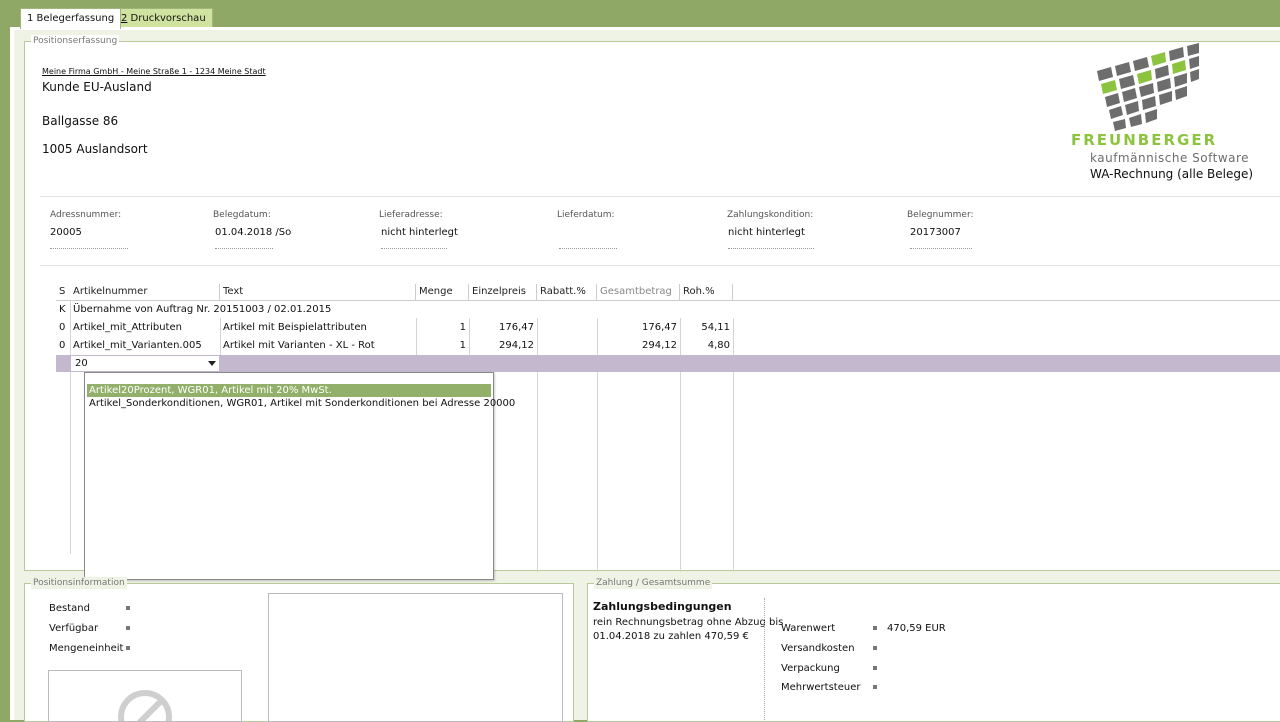 The height and width of the screenshot is (722, 1280). I want to click on cell-artikelnummer: Artikel_mit_Varianten.005, so click(145, 345).